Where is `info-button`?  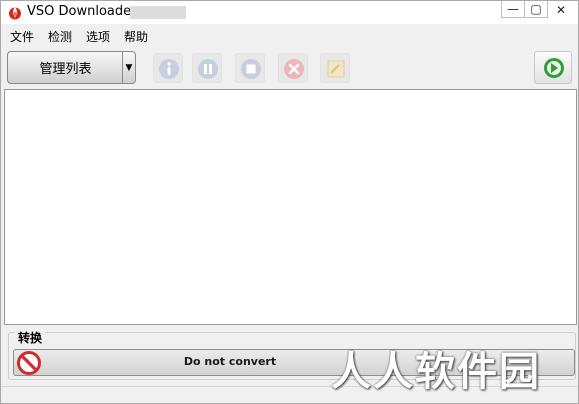
info-button is located at coordinates (168, 68).